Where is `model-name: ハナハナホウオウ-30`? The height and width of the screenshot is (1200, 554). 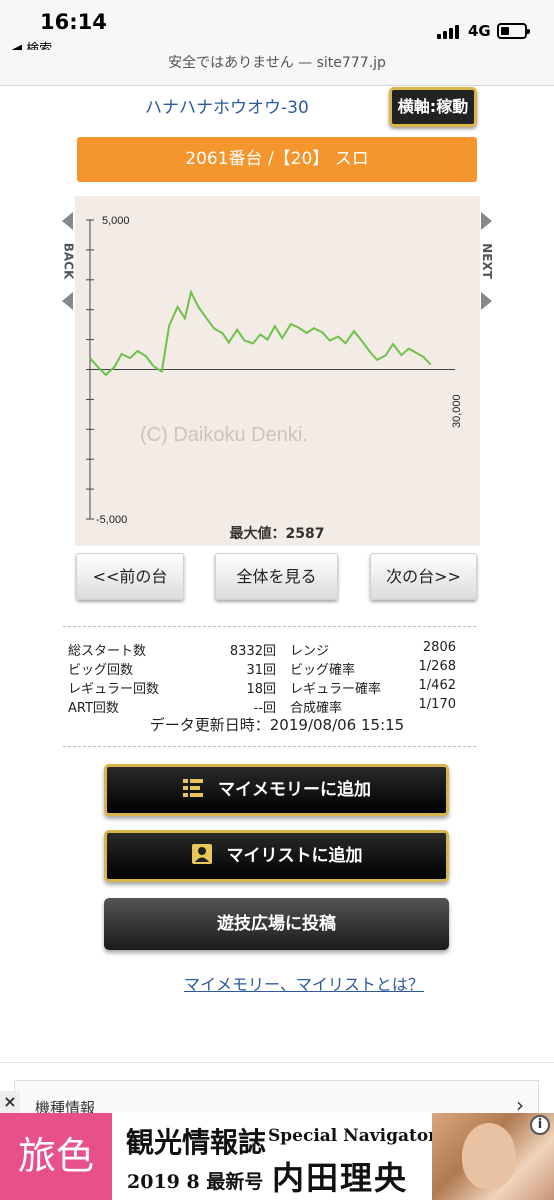
model-name: ハナハナホウオウ-30 is located at coordinates (227, 105).